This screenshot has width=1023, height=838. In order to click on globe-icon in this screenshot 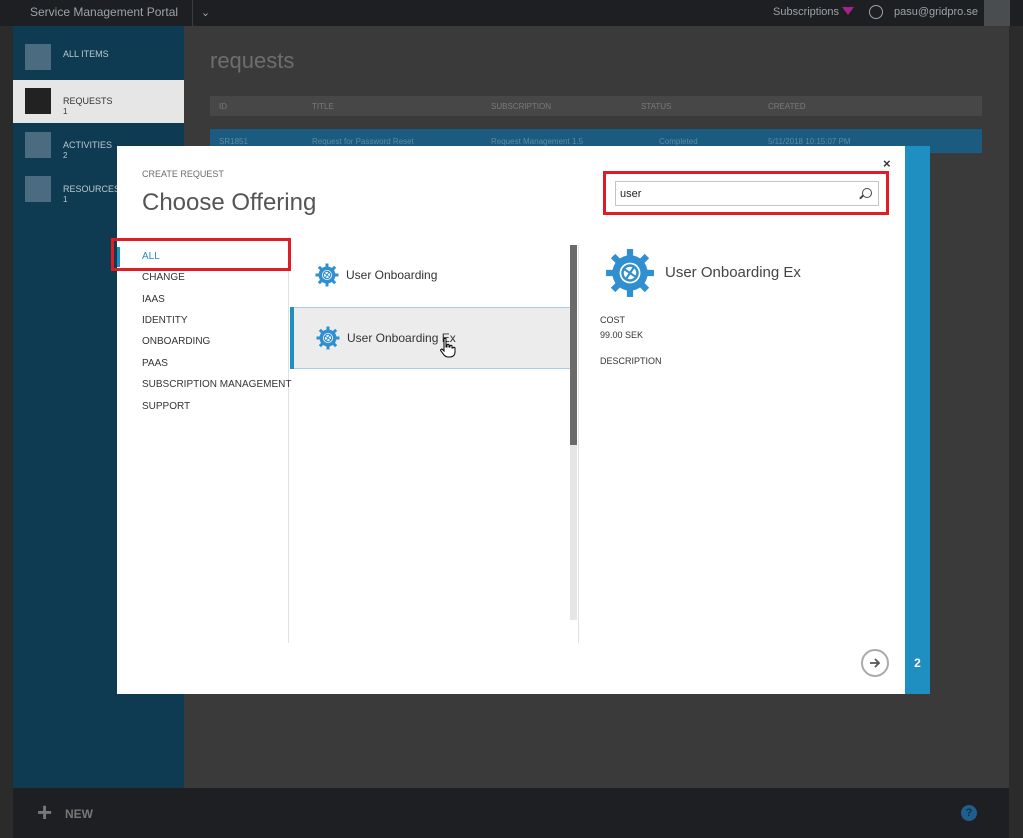, I will do `click(876, 12)`.